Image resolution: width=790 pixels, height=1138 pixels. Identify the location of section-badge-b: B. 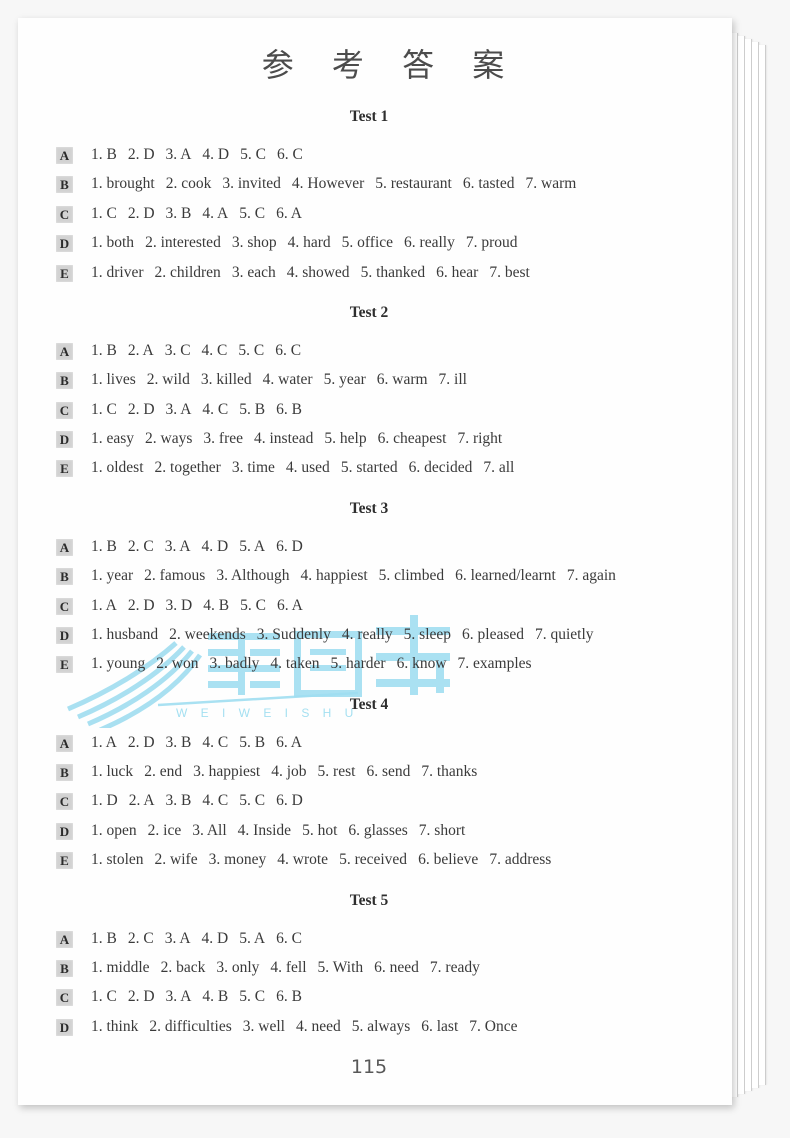
(64, 772).